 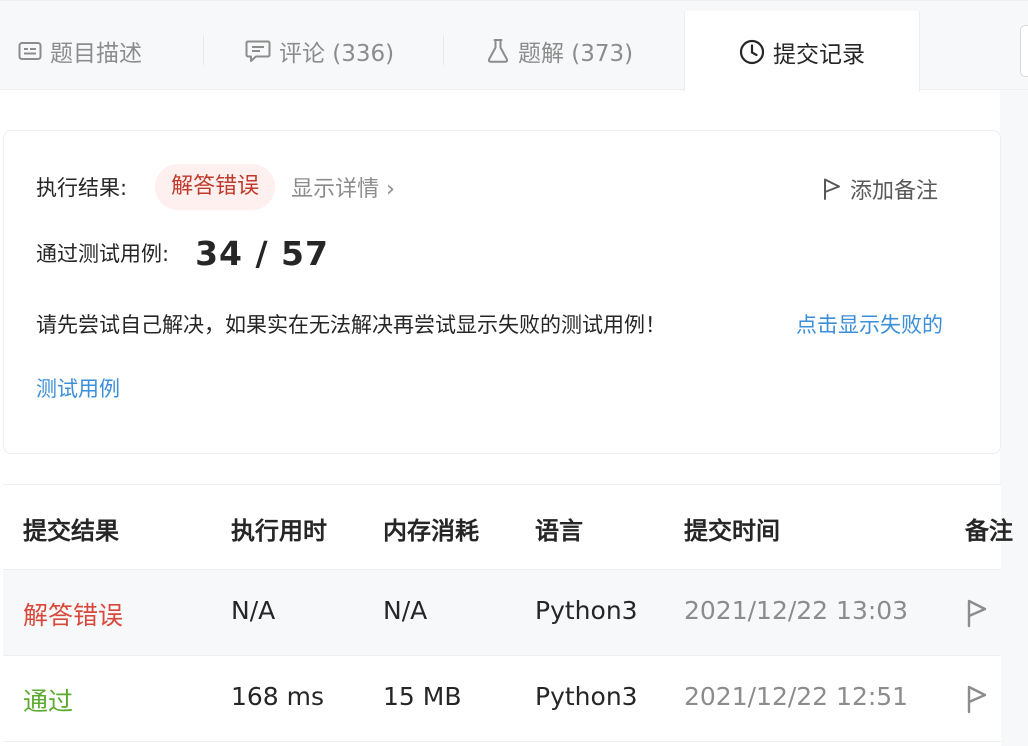 I want to click on status-row: 执行结果: 解答错误 显示详情 ›, so click(x=215, y=187).